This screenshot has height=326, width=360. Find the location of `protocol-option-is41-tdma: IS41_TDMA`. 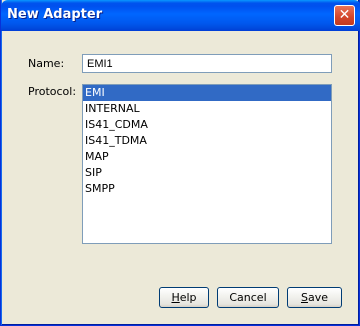

protocol-option-is41-tdma: IS41_TDMA is located at coordinates (207, 141).